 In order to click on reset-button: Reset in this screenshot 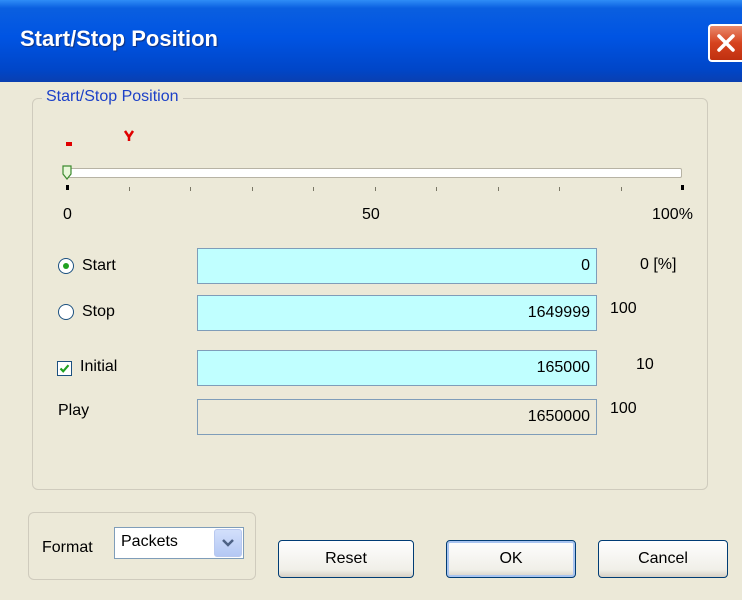, I will do `click(346, 559)`.